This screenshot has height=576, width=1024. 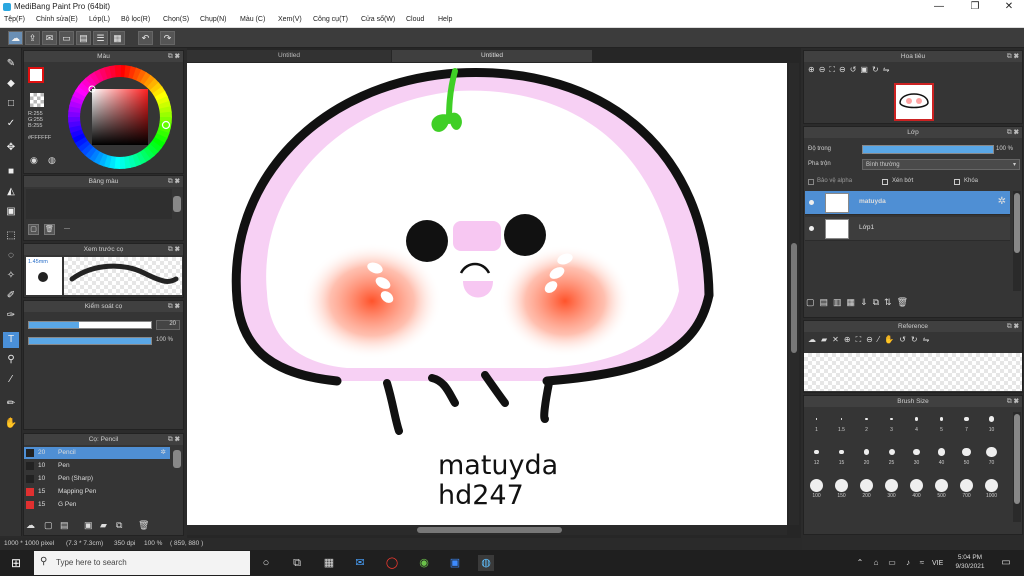 What do you see at coordinates (841, 421) in the screenshot?
I see `brush-size-option: 1.5` at bounding box center [841, 421].